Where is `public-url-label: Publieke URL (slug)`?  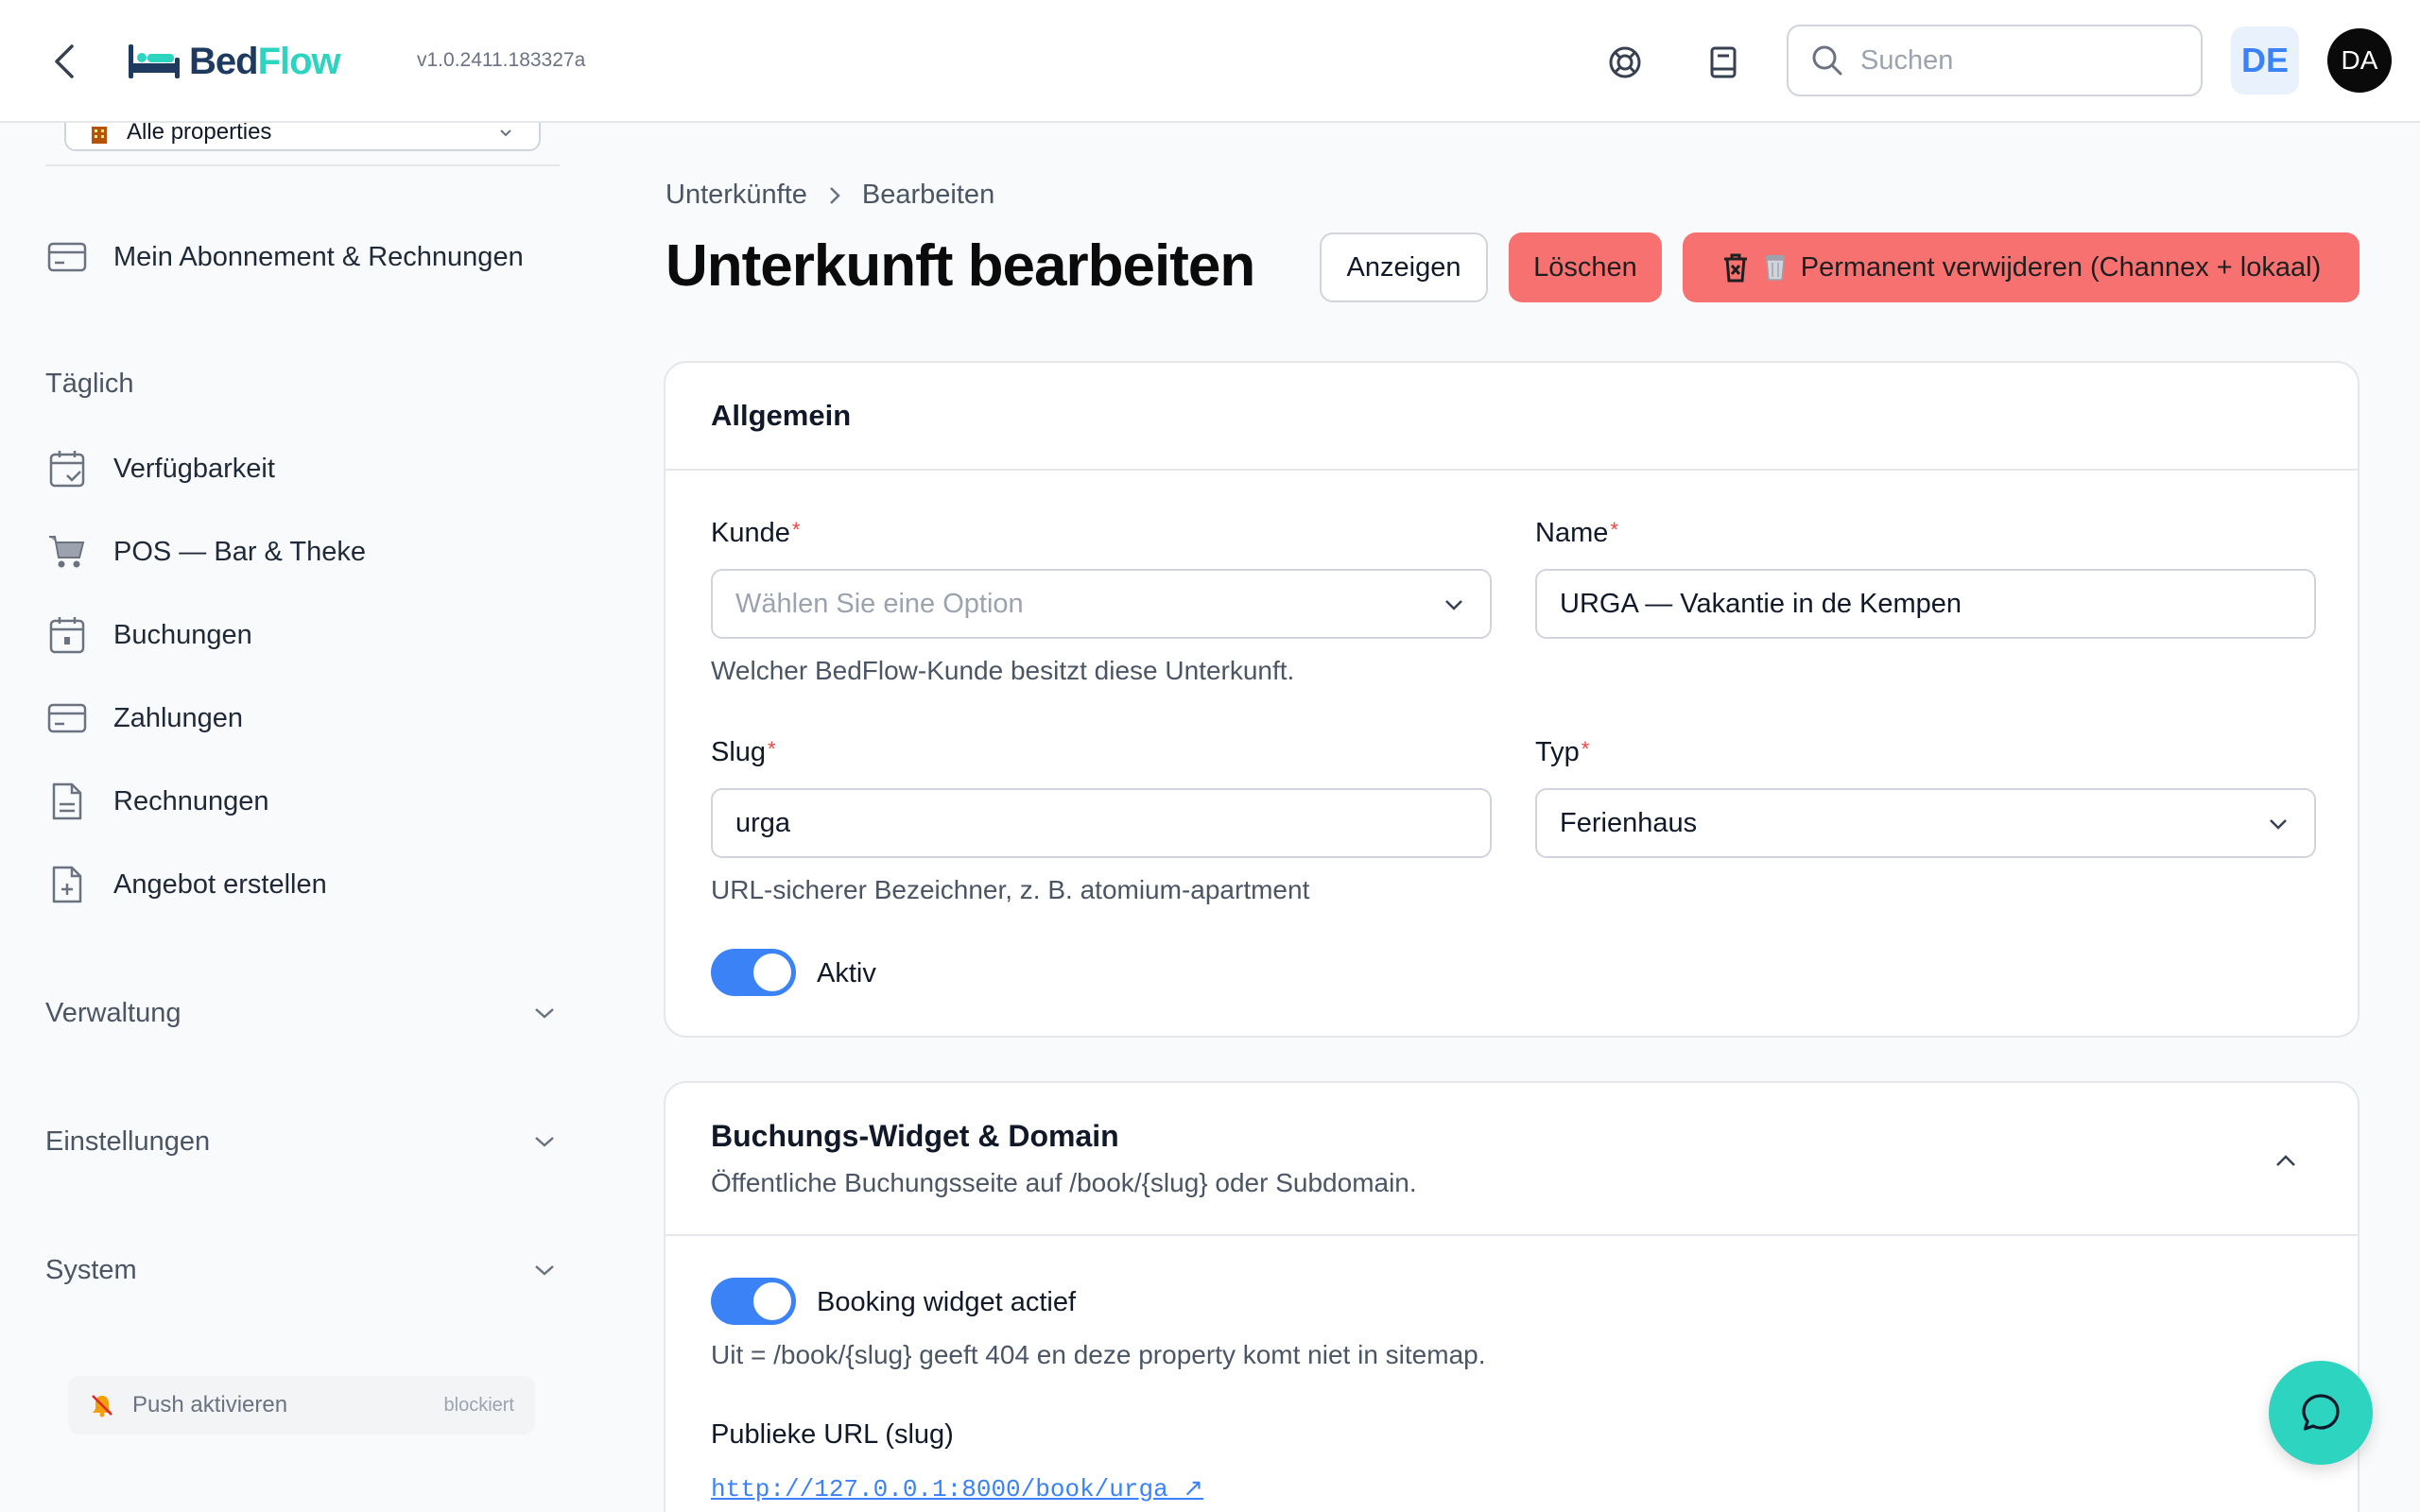 public-url-label: Publieke URL (slug) is located at coordinates (832, 1434).